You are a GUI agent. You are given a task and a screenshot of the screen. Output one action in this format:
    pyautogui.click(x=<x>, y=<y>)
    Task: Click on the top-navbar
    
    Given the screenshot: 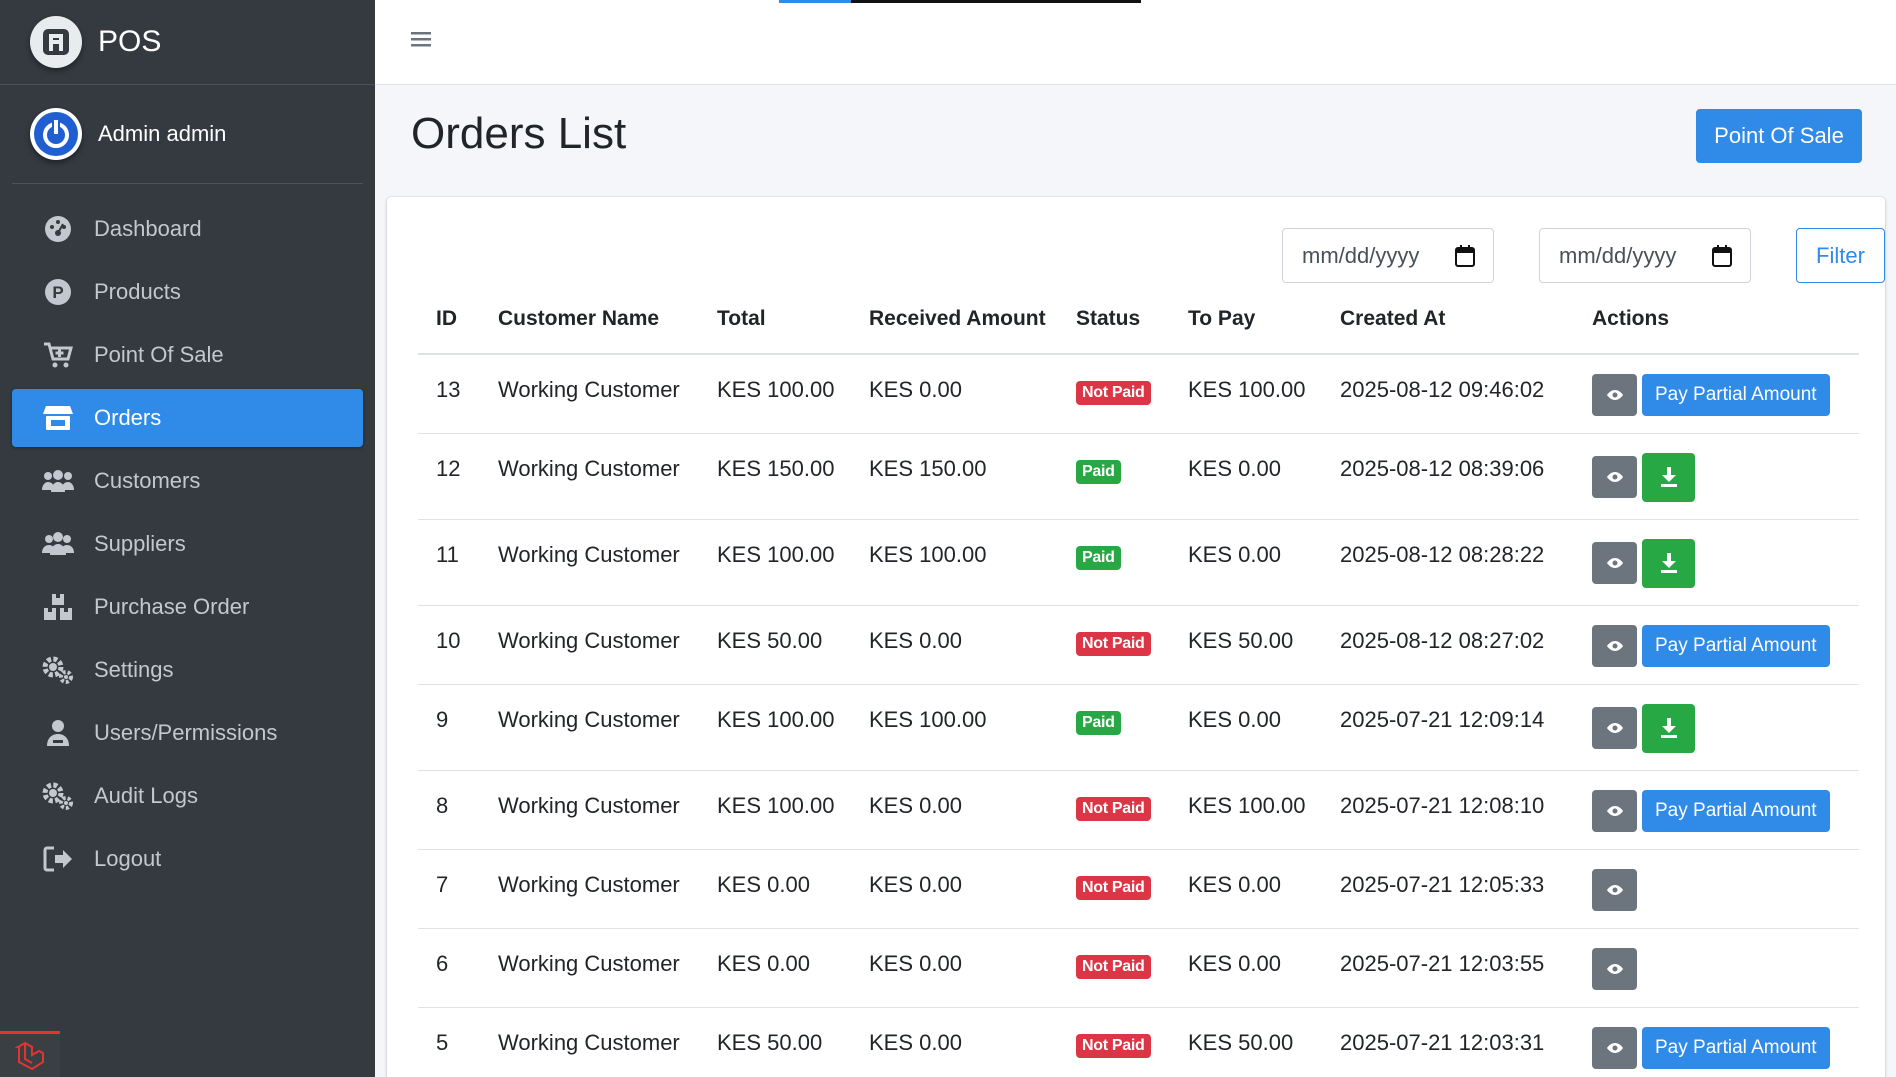 What is the action you would take?
    pyautogui.click(x=1135, y=42)
    